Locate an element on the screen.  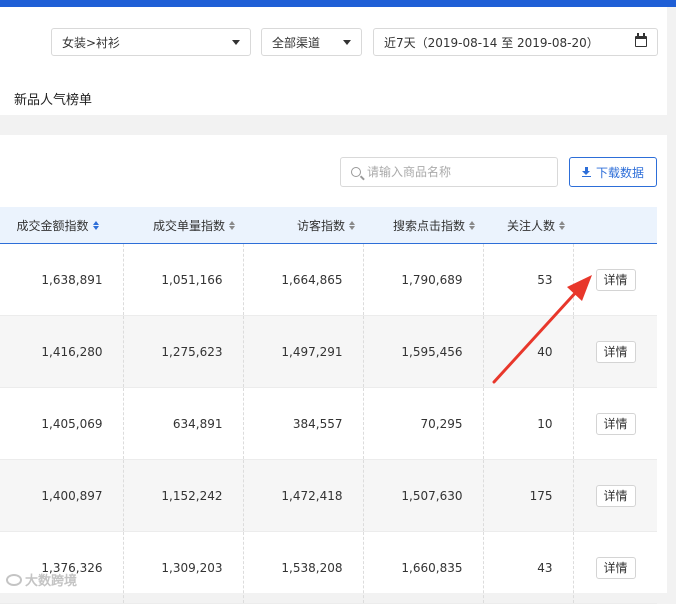
table-row: 1,405,069 634,891 384,557 70,295 10 详情 is located at coordinates (328, 423).